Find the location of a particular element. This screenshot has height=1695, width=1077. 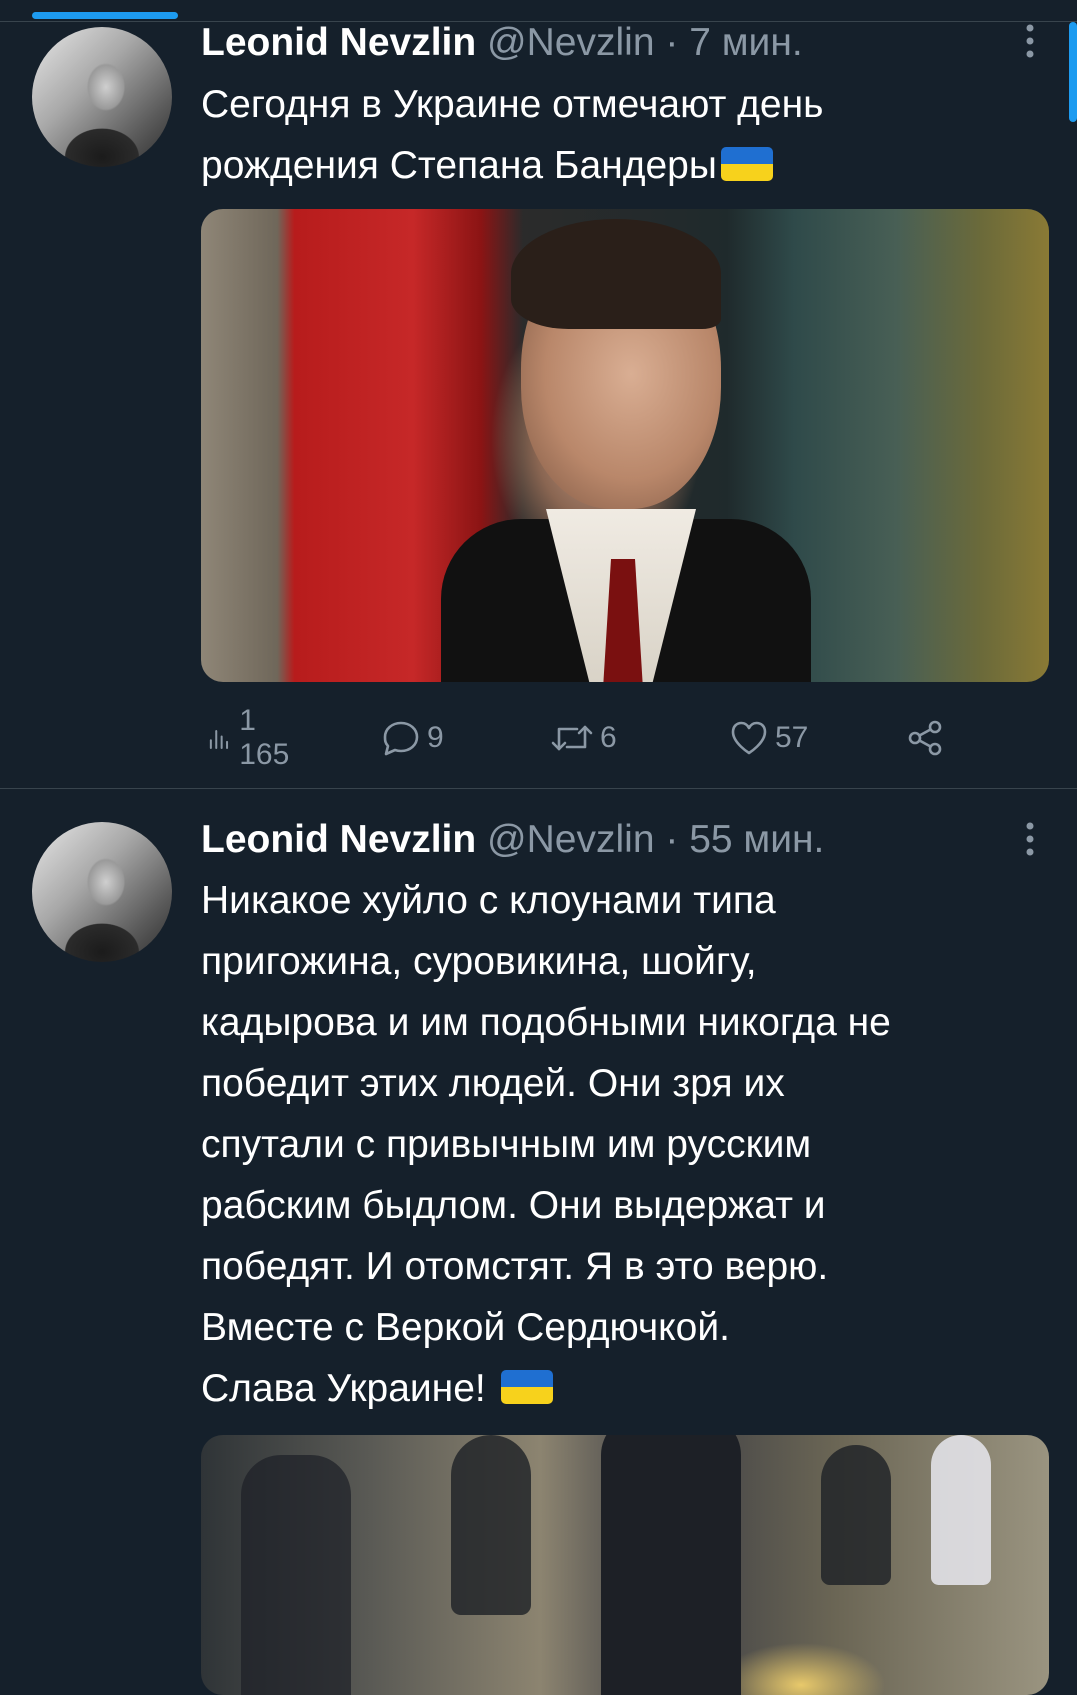

tweet-text-line: победят. И отомстят. Я в это верю. is located at coordinates (515, 1266).